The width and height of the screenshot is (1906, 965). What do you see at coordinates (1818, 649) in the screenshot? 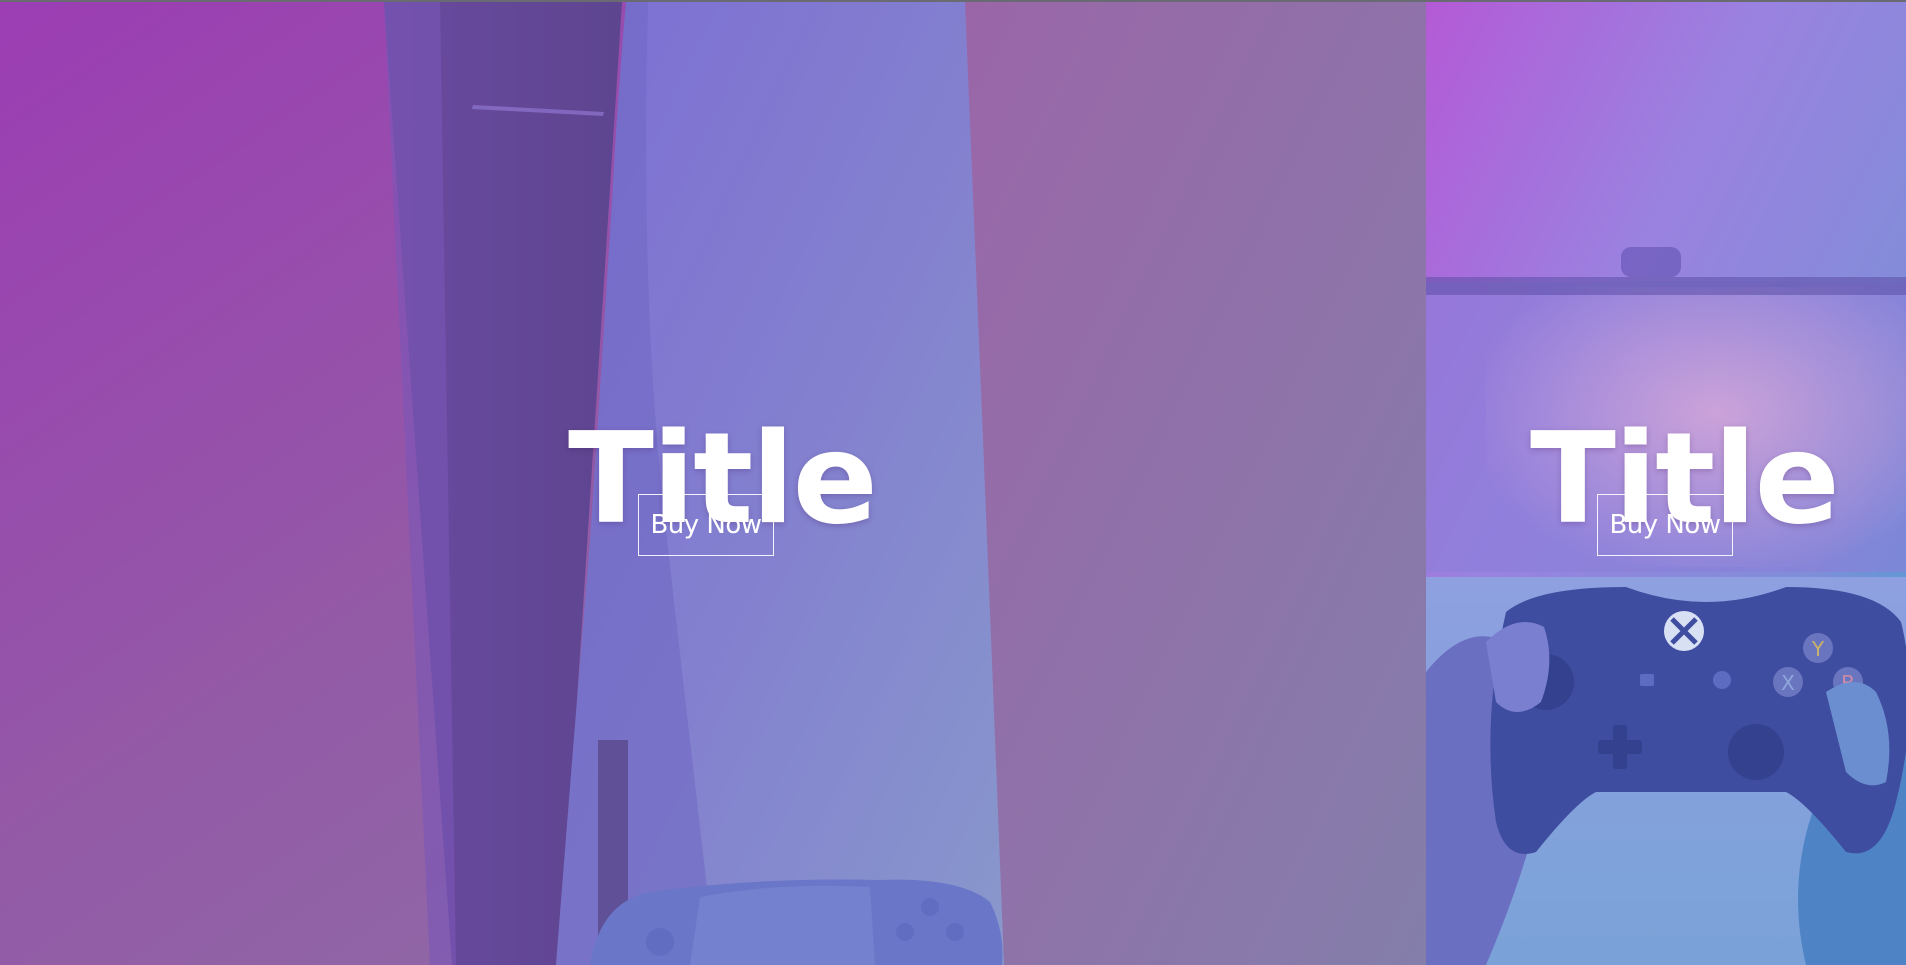
I see `y-button-label: Y` at bounding box center [1818, 649].